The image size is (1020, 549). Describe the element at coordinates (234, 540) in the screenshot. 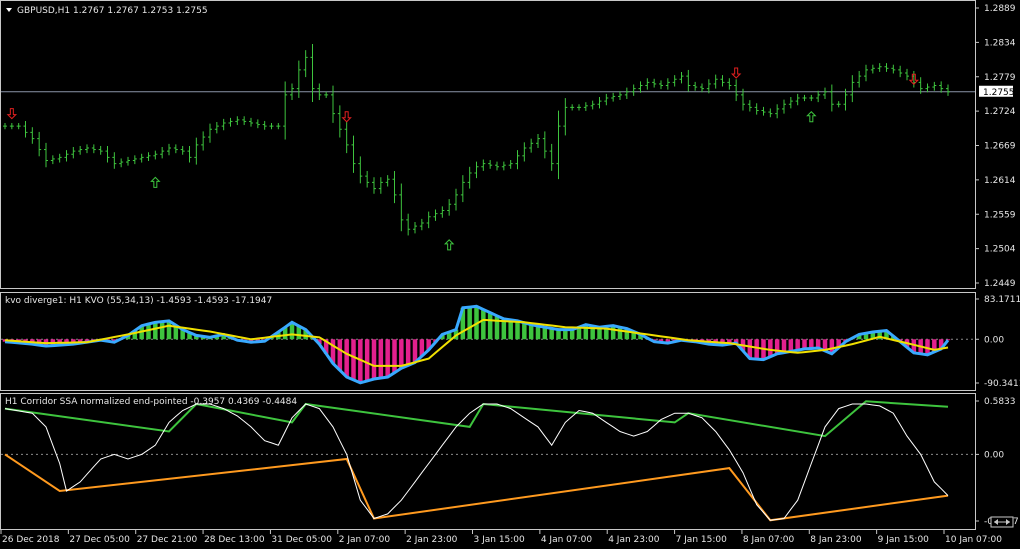

I see `time-tick-label: 28 Dec 13:00` at that location.